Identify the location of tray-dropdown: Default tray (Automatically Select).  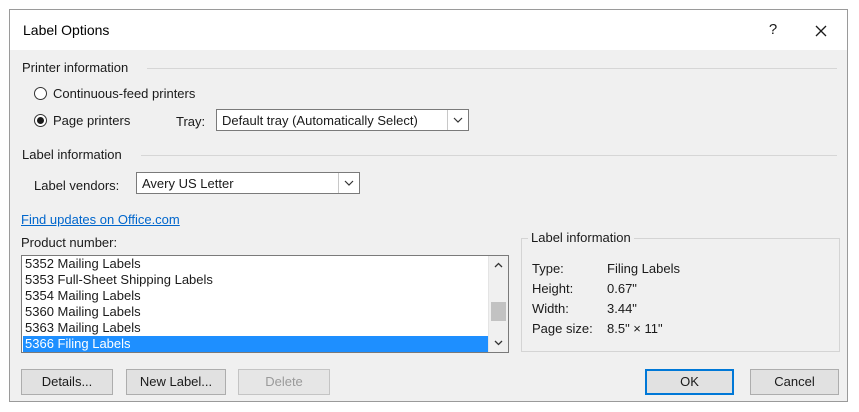
(342, 120).